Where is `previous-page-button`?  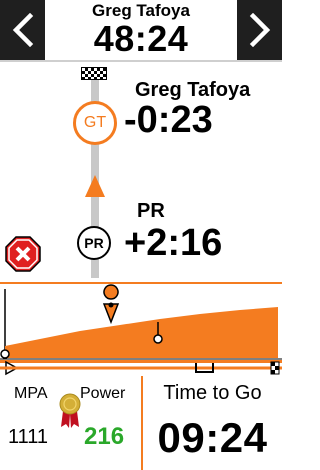
previous-page-button is located at coordinates (22, 30).